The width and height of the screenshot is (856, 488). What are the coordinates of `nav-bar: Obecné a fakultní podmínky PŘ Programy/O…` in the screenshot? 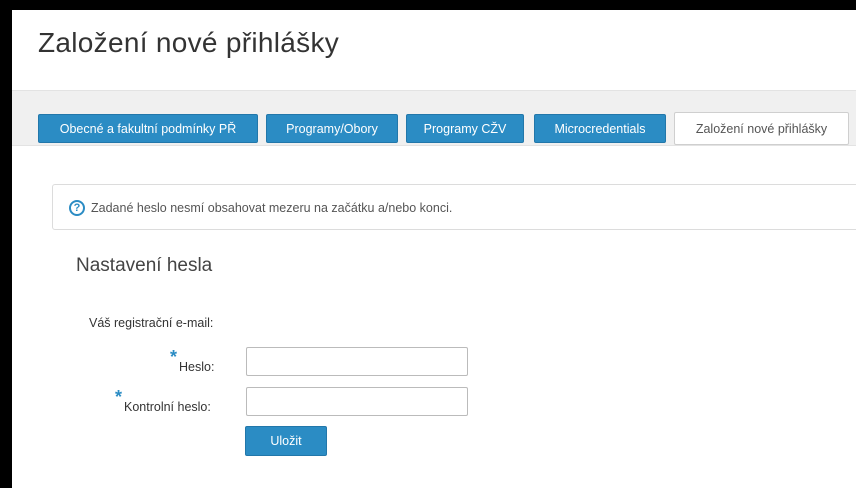 It's located at (434, 118).